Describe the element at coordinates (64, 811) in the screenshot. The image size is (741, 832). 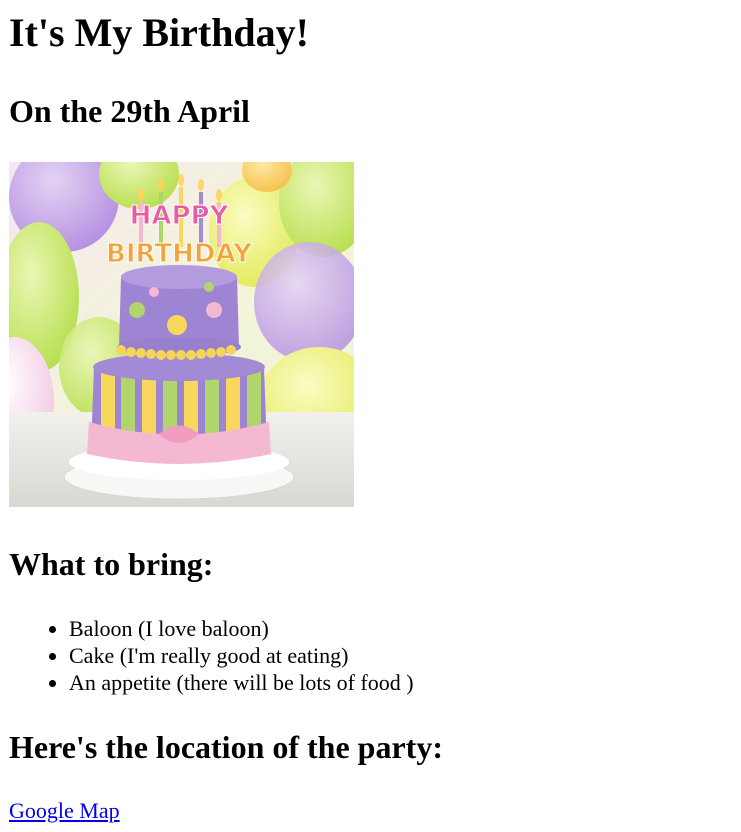
I see `google-map-link: Google Map` at that location.